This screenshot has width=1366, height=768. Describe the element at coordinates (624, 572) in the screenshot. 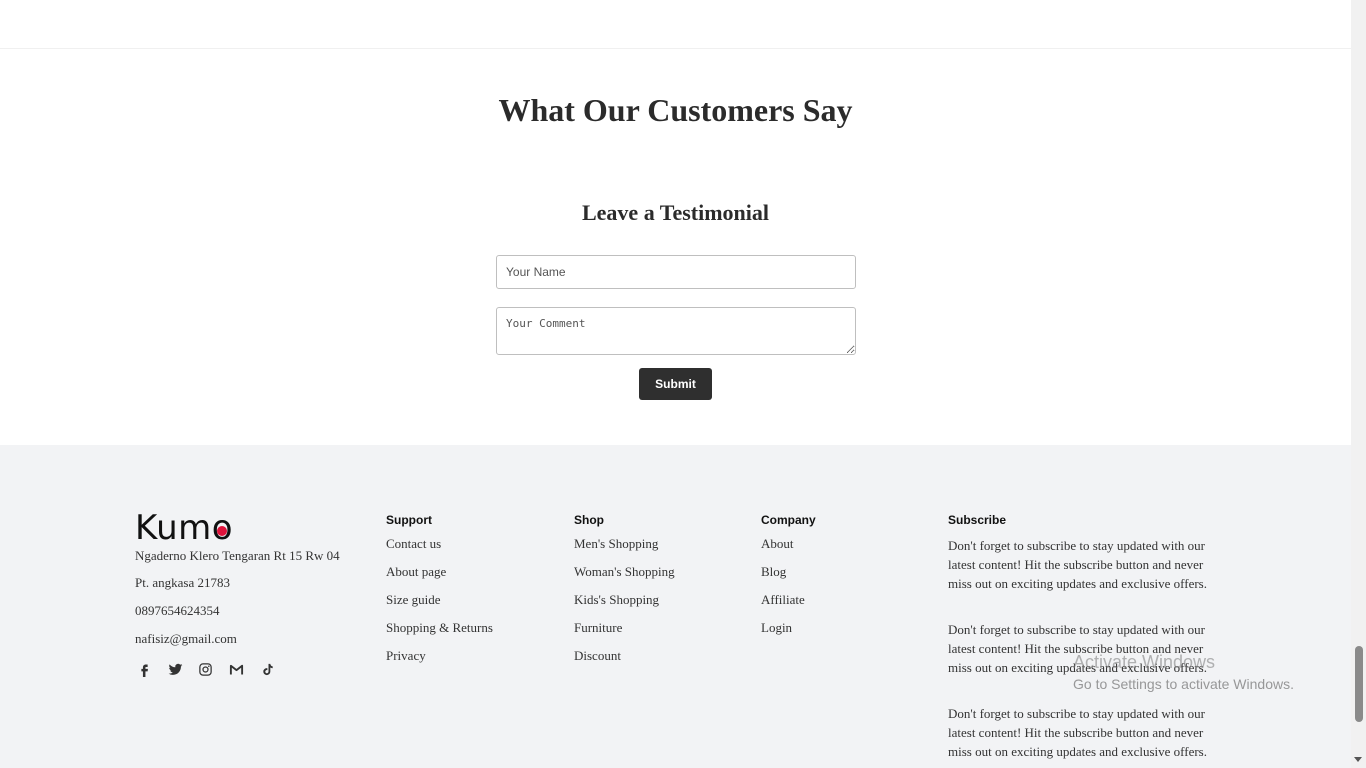

I see `footer-link-womans-shopping: Woman's Shopping` at that location.